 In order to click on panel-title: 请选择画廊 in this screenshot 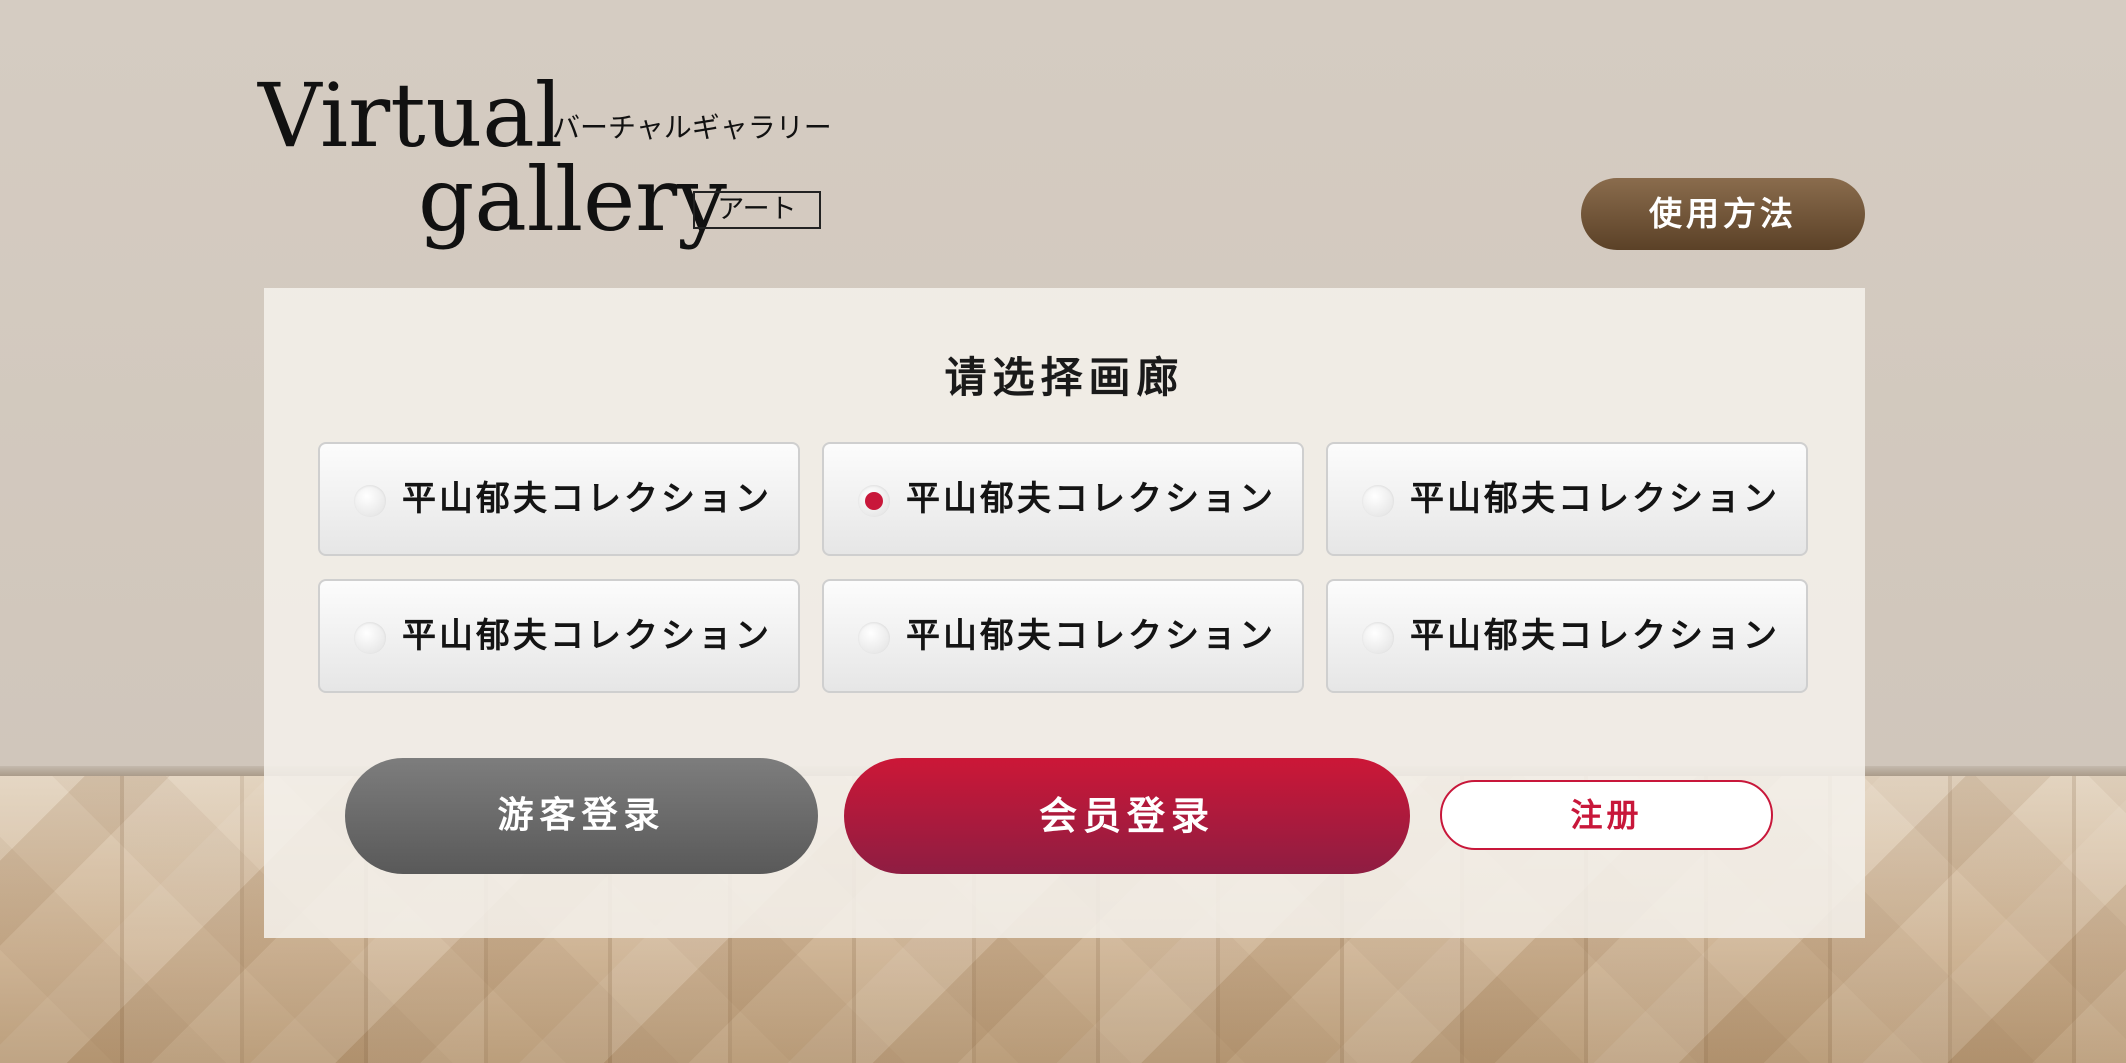, I will do `click(1064, 377)`.